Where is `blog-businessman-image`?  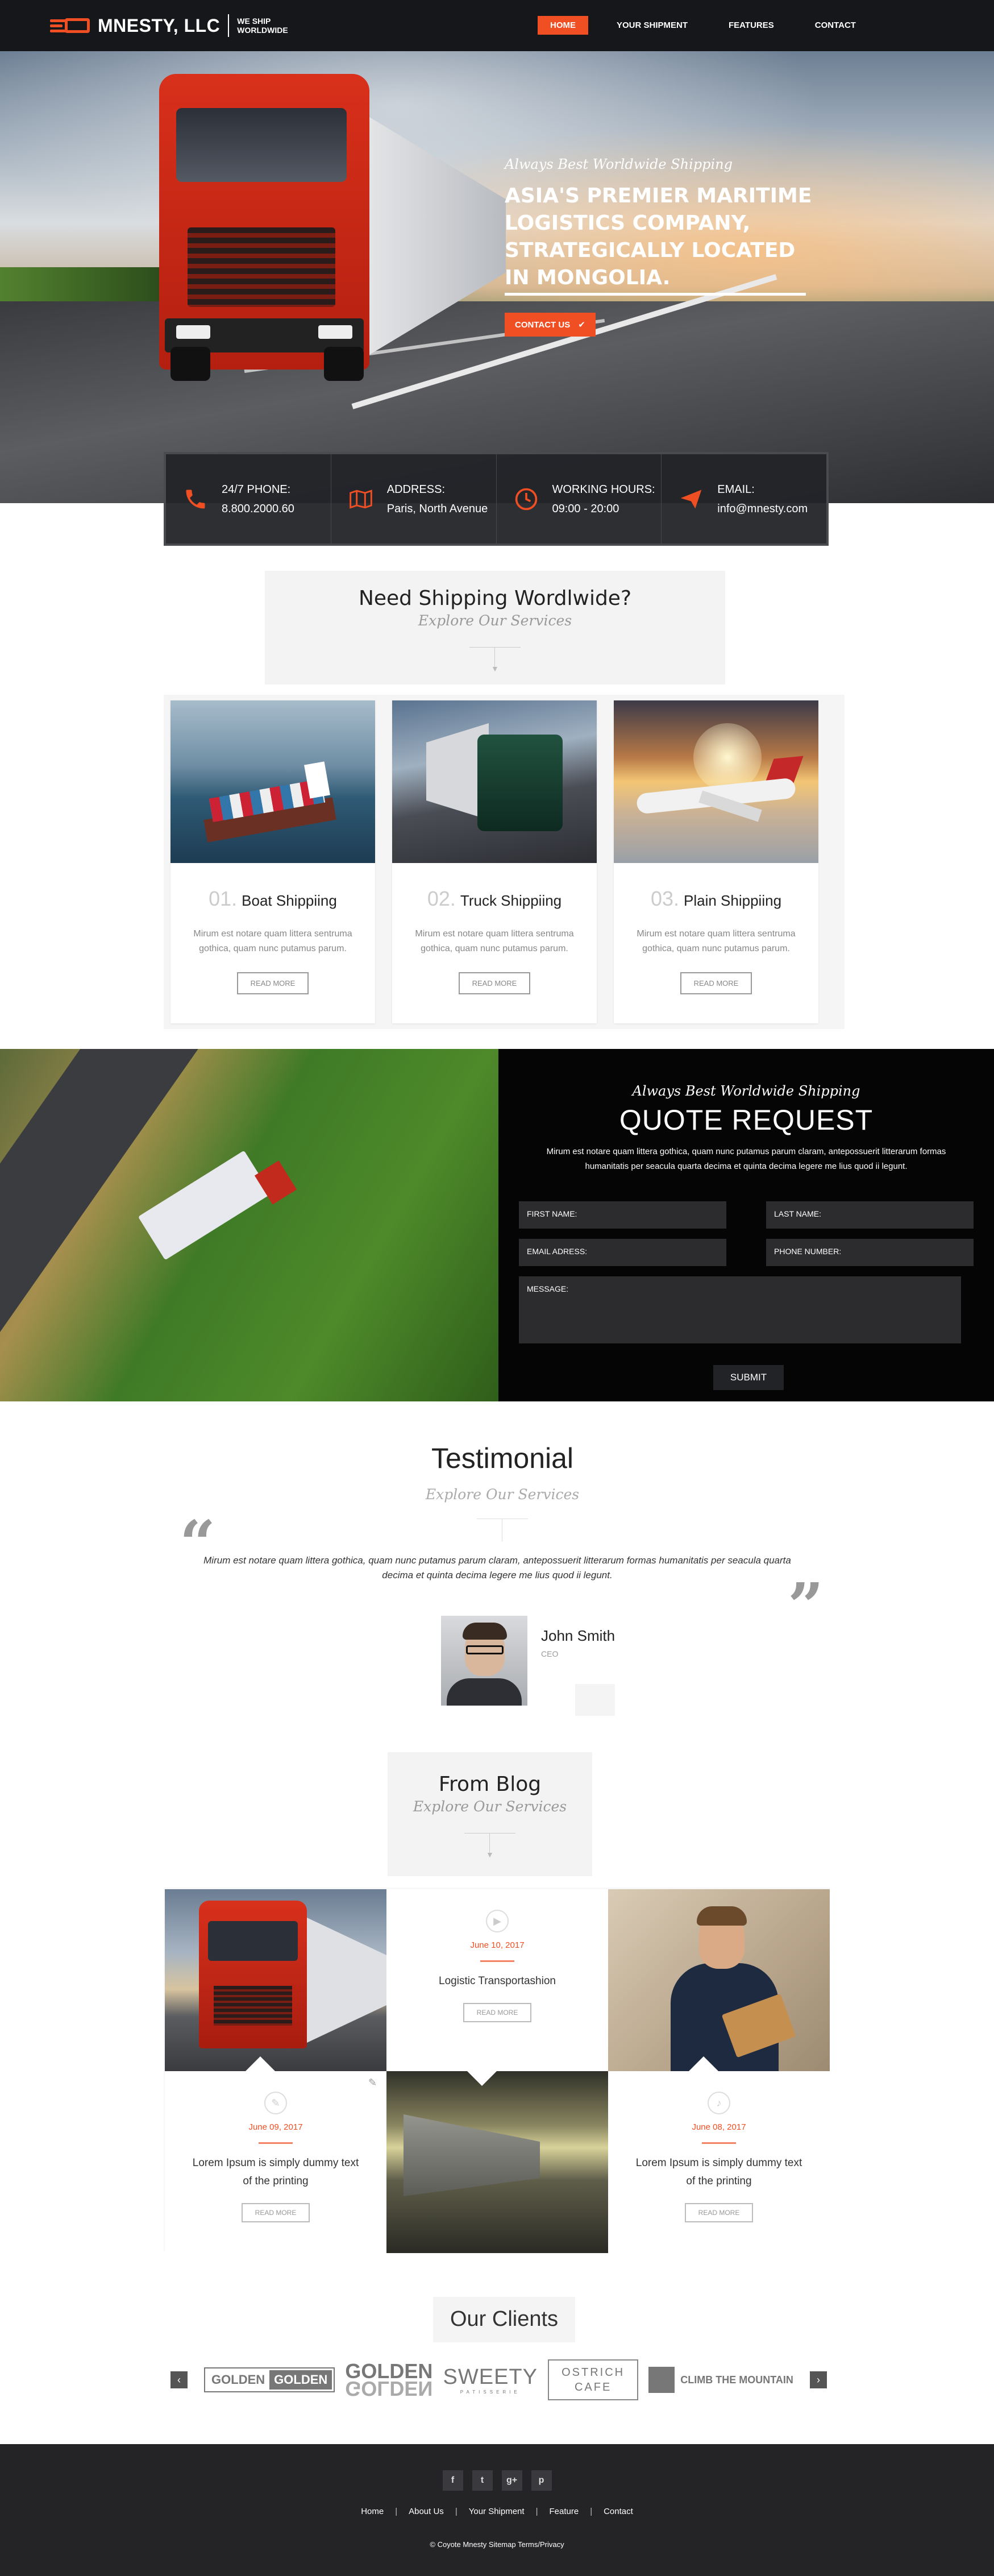 blog-businessman-image is located at coordinates (719, 1980).